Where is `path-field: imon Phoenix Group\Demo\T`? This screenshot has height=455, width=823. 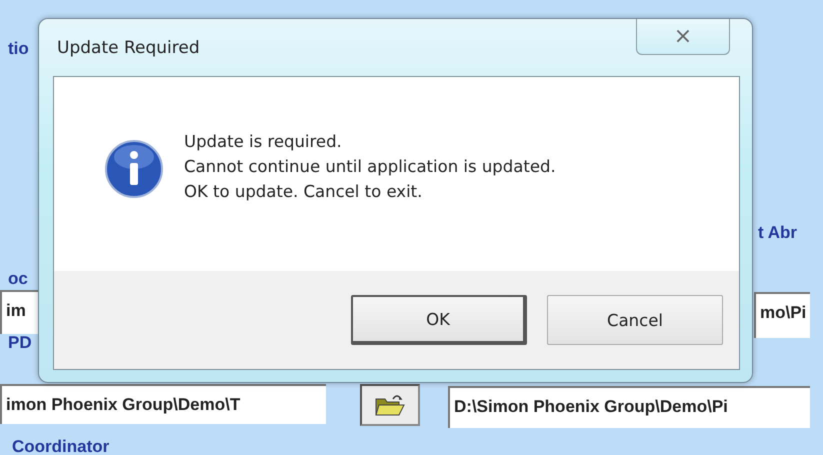 path-field: imon Phoenix Group\Demo\T is located at coordinates (163, 404).